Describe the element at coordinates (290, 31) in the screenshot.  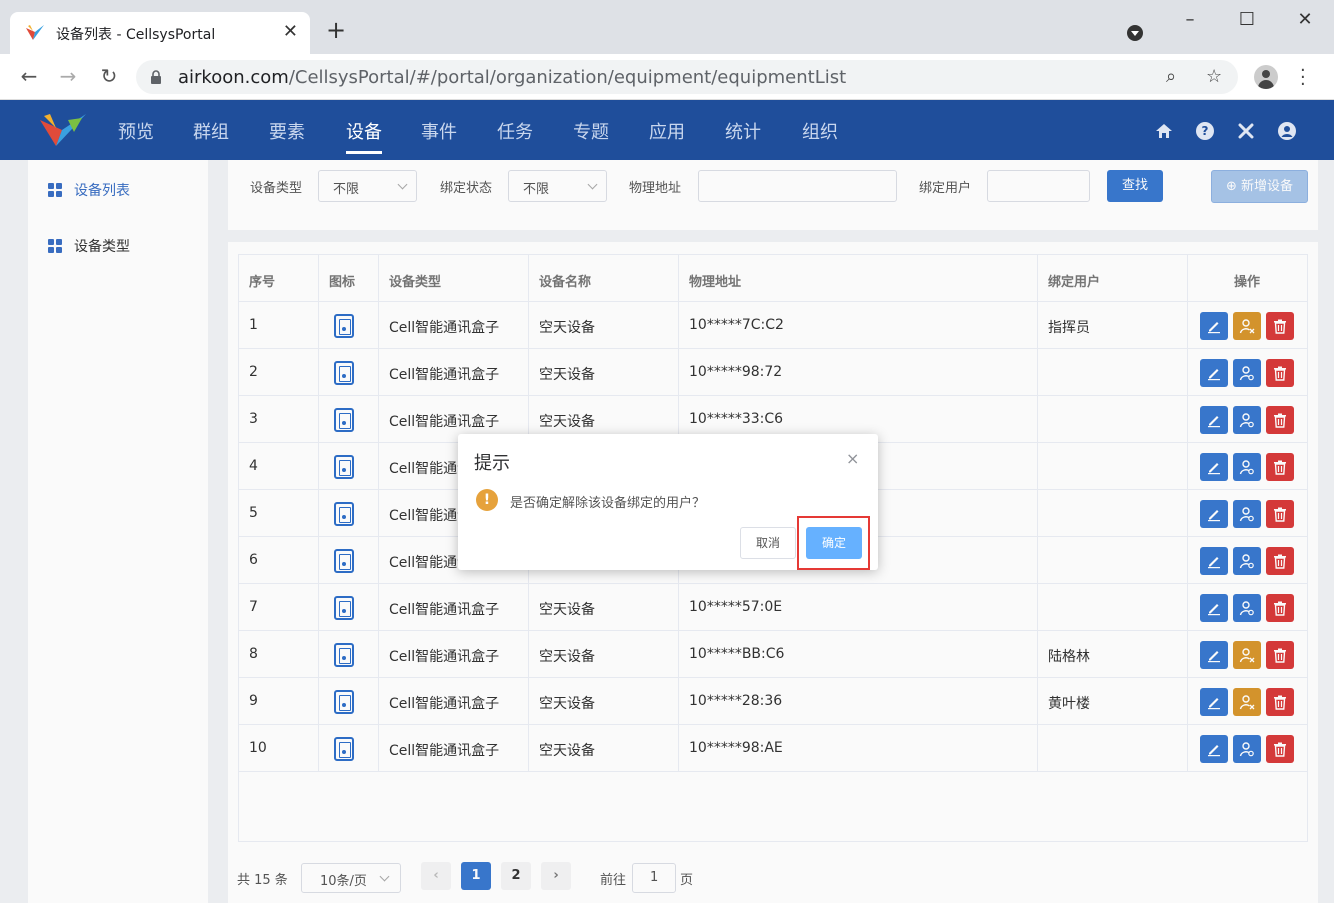
I see `tab-close-icon: ✕` at that location.